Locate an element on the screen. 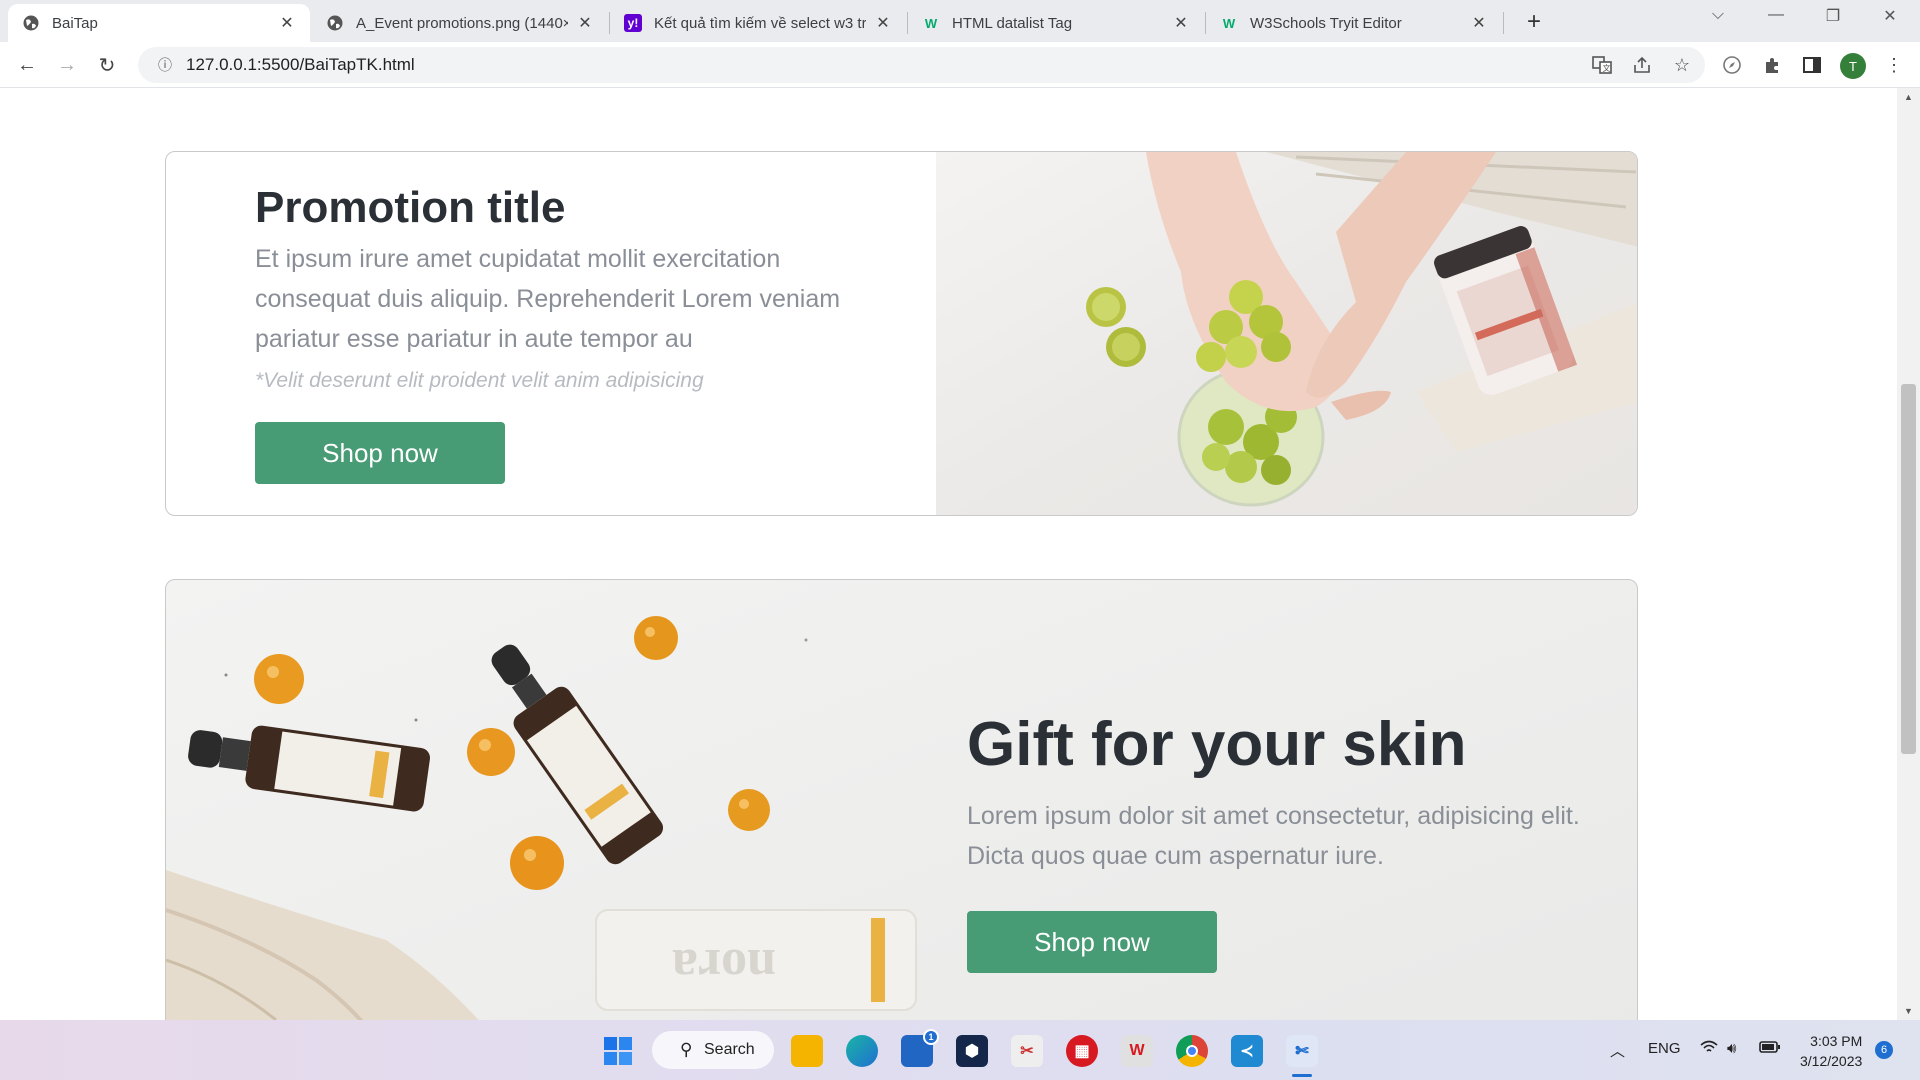 Image resolution: width=1920 pixels, height=1080 pixels. info-icon: ⓘ is located at coordinates (165, 65).